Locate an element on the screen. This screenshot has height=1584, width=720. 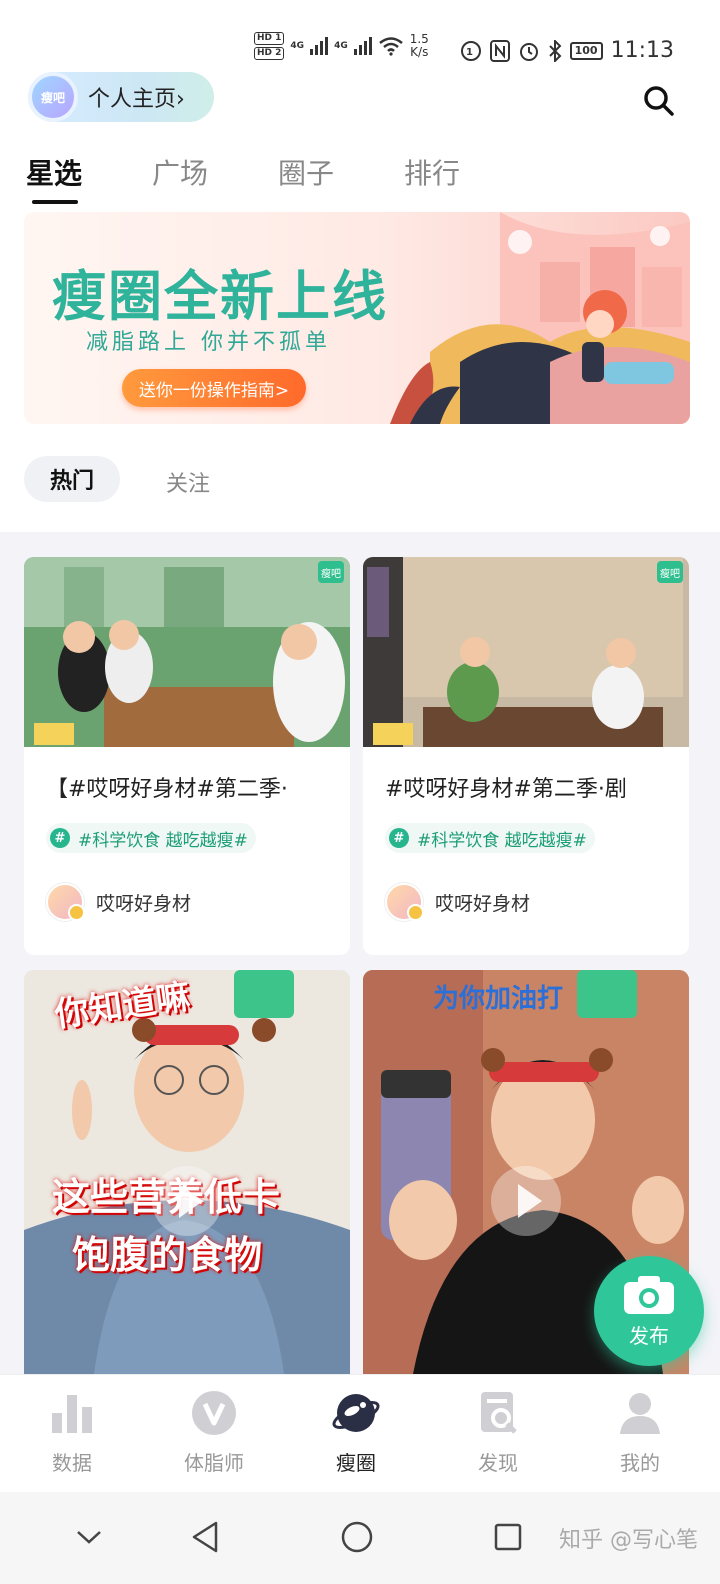
status-left: HD 1 HD 2 4G 4G 1.5 K/s is located at coordinates (341, 46).